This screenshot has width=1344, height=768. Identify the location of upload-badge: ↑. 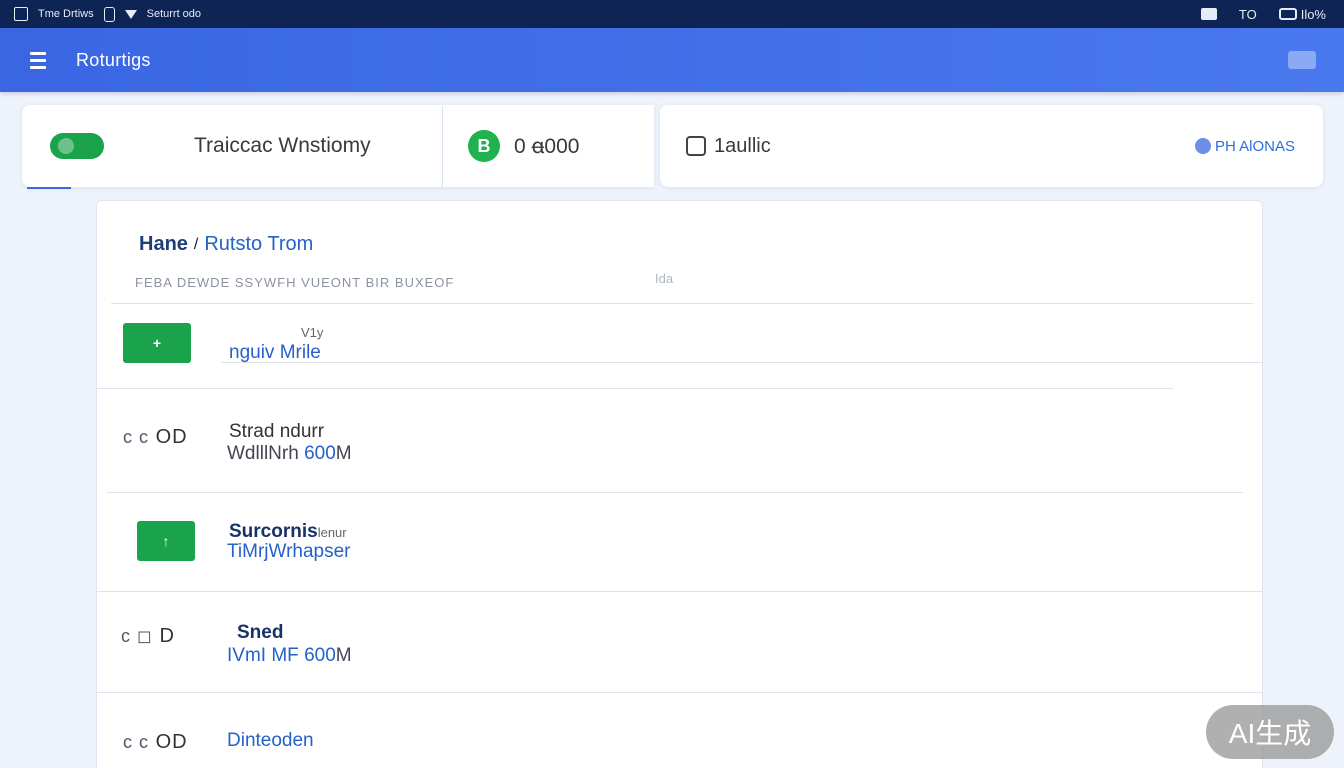
(166, 541).